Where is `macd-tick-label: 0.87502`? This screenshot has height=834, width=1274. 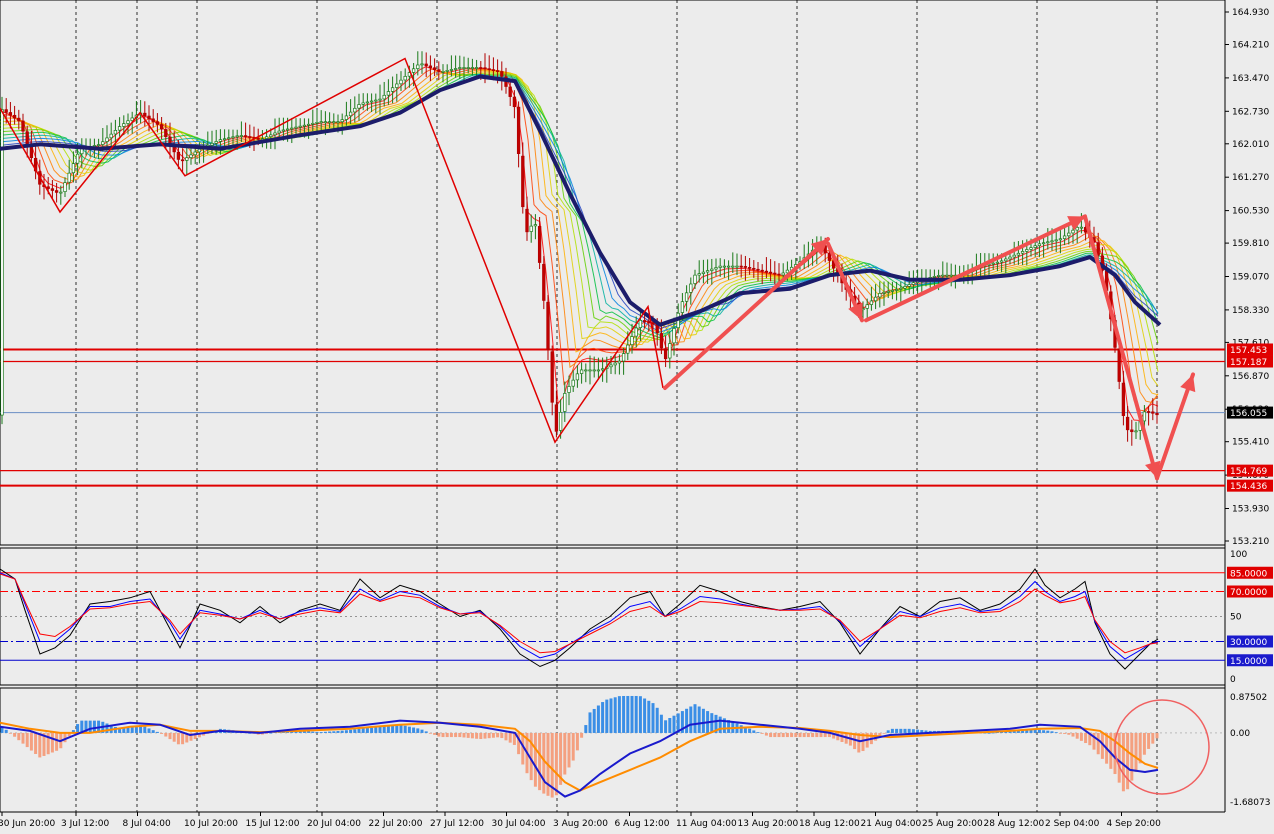 macd-tick-label: 0.87502 is located at coordinates (1248, 698).